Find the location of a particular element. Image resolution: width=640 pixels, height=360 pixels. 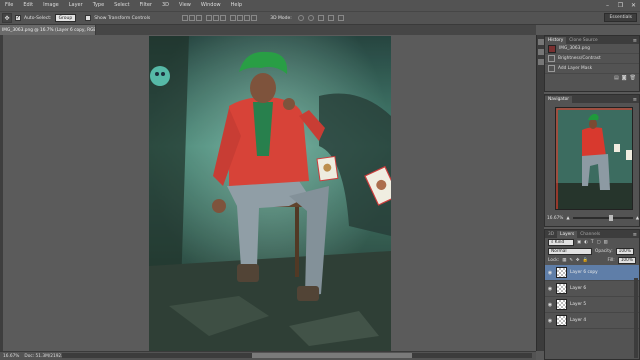

restore-button: ❐ is located at coordinates (620, 5).